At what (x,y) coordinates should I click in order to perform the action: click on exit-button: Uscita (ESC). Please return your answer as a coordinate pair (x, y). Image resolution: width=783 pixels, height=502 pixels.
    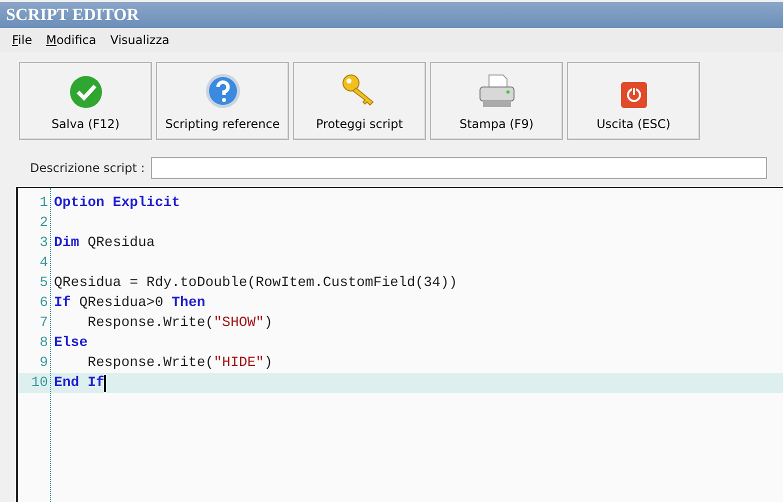
    Looking at the image, I should click on (633, 101).